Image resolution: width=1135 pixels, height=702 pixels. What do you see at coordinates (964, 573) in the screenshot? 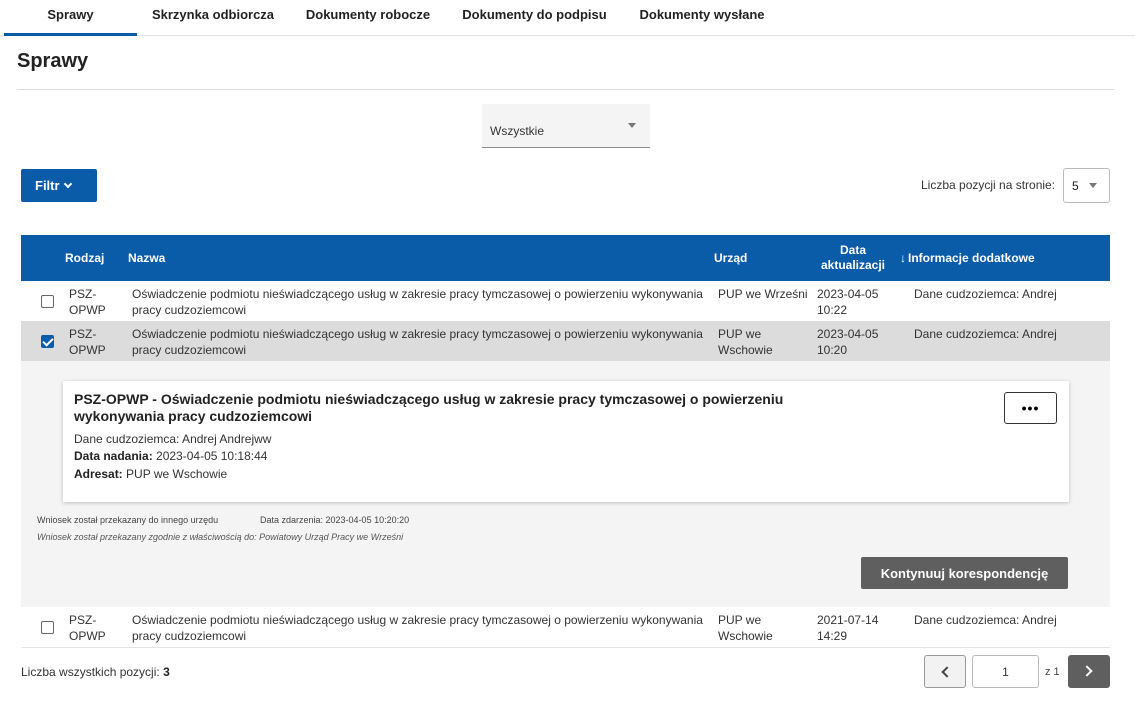
I see `continue-correspondence-button: Kontynuuj korespondencję` at bounding box center [964, 573].